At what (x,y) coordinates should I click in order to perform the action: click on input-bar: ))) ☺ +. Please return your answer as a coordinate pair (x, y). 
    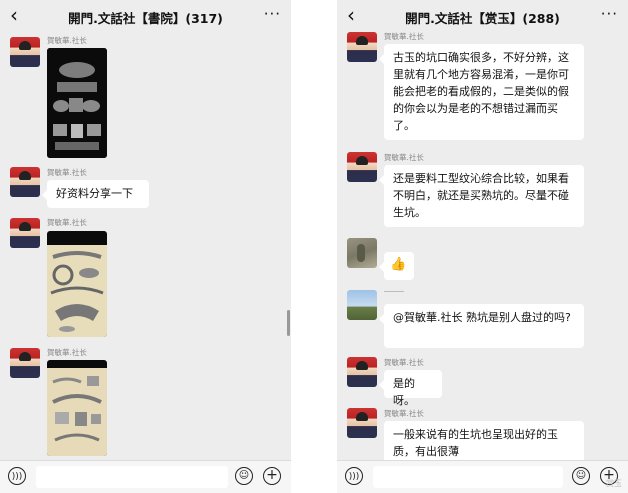
    Looking at the image, I should click on (145, 476).